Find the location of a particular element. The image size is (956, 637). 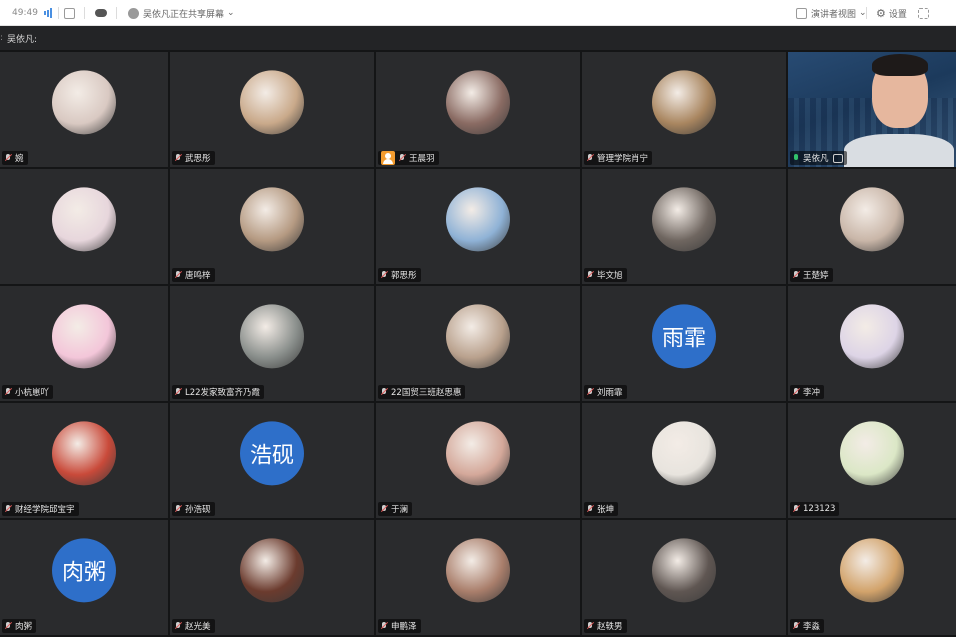

screen-share-indicator: 吴依凡正在共享屏幕 ⌄ is located at coordinates (181, 13).